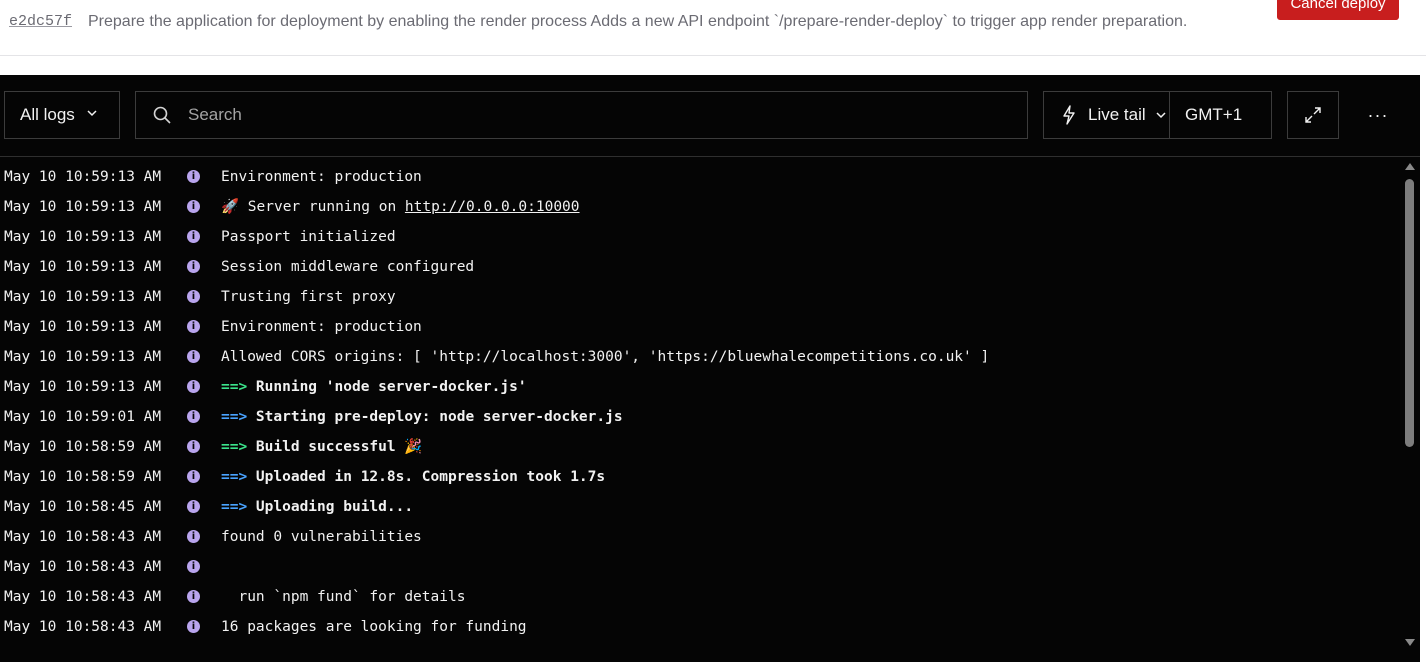  I want to click on log-row: May 10 10:59:13 AM i Trusting first proxy, so click(700, 297).